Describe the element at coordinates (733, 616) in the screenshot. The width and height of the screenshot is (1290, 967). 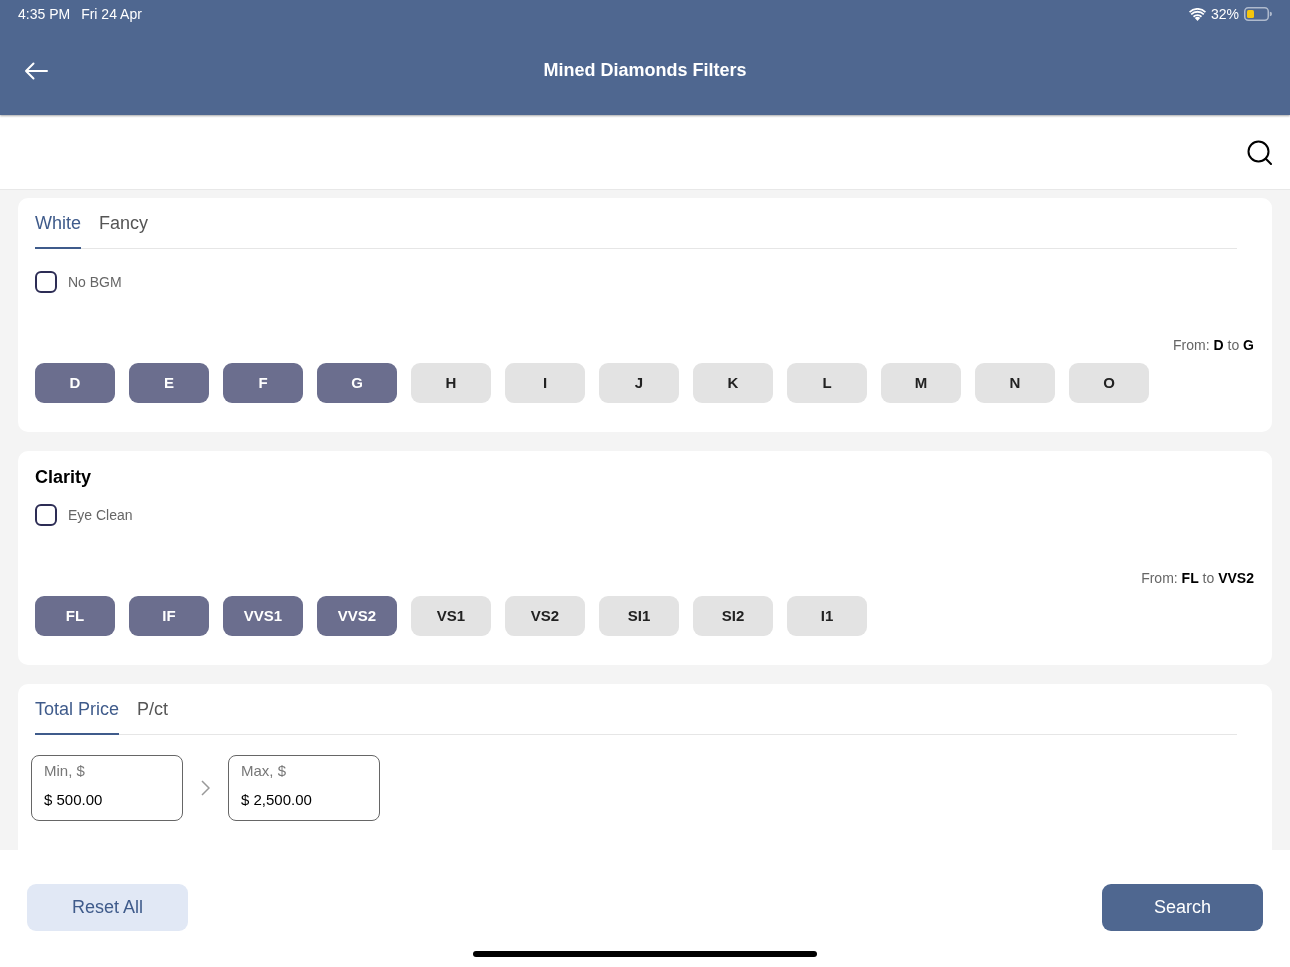
I see `grade-button: SI2` at that location.